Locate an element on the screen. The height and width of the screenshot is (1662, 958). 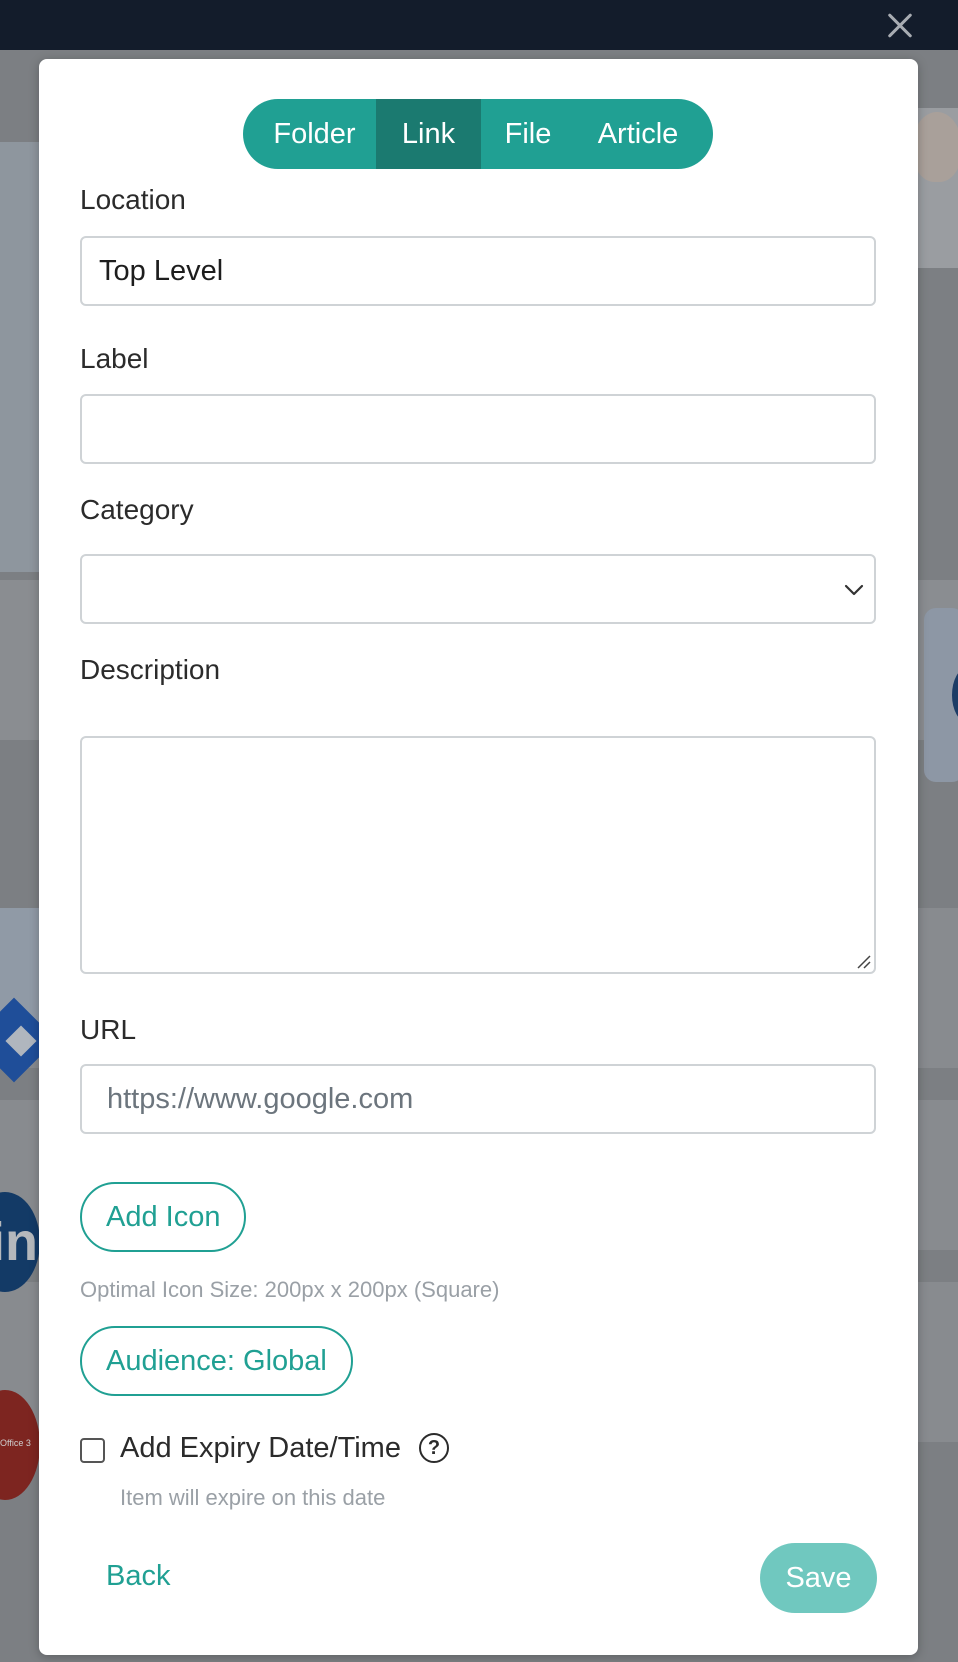
location-value: Top Level is located at coordinates (161, 270).